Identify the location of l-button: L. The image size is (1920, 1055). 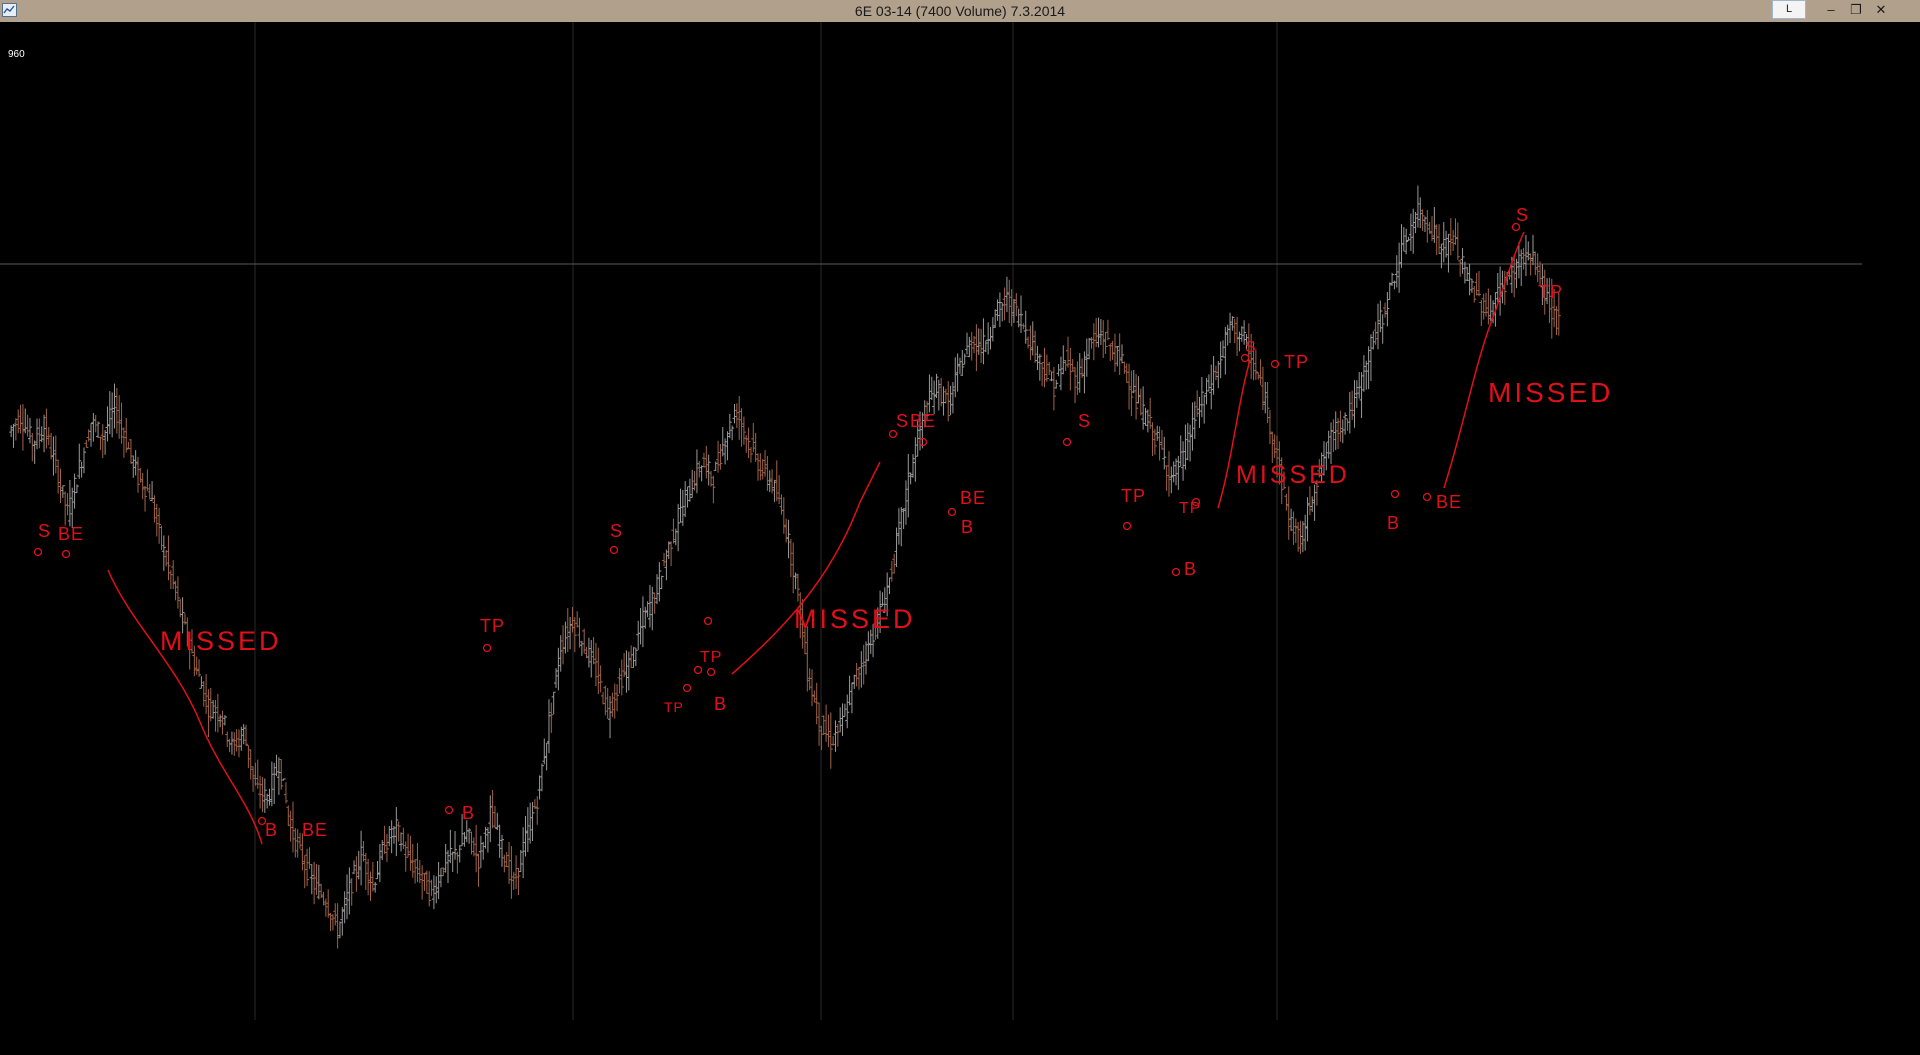
(1789, 9).